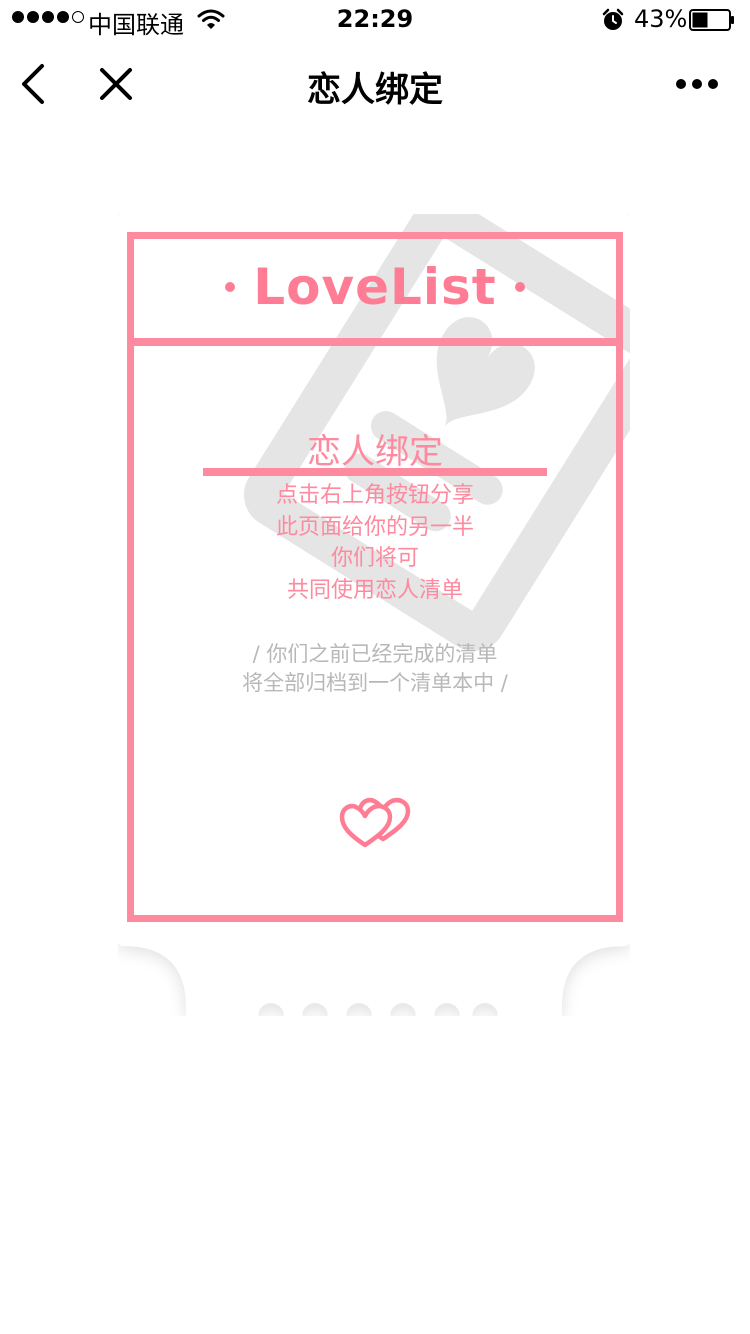 The height and width of the screenshot is (1334, 750). What do you see at coordinates (375, 683) in the screenshot?
I see `note-line: 将全部归档到一个清单本中 /` at bounding box center [375, 683].